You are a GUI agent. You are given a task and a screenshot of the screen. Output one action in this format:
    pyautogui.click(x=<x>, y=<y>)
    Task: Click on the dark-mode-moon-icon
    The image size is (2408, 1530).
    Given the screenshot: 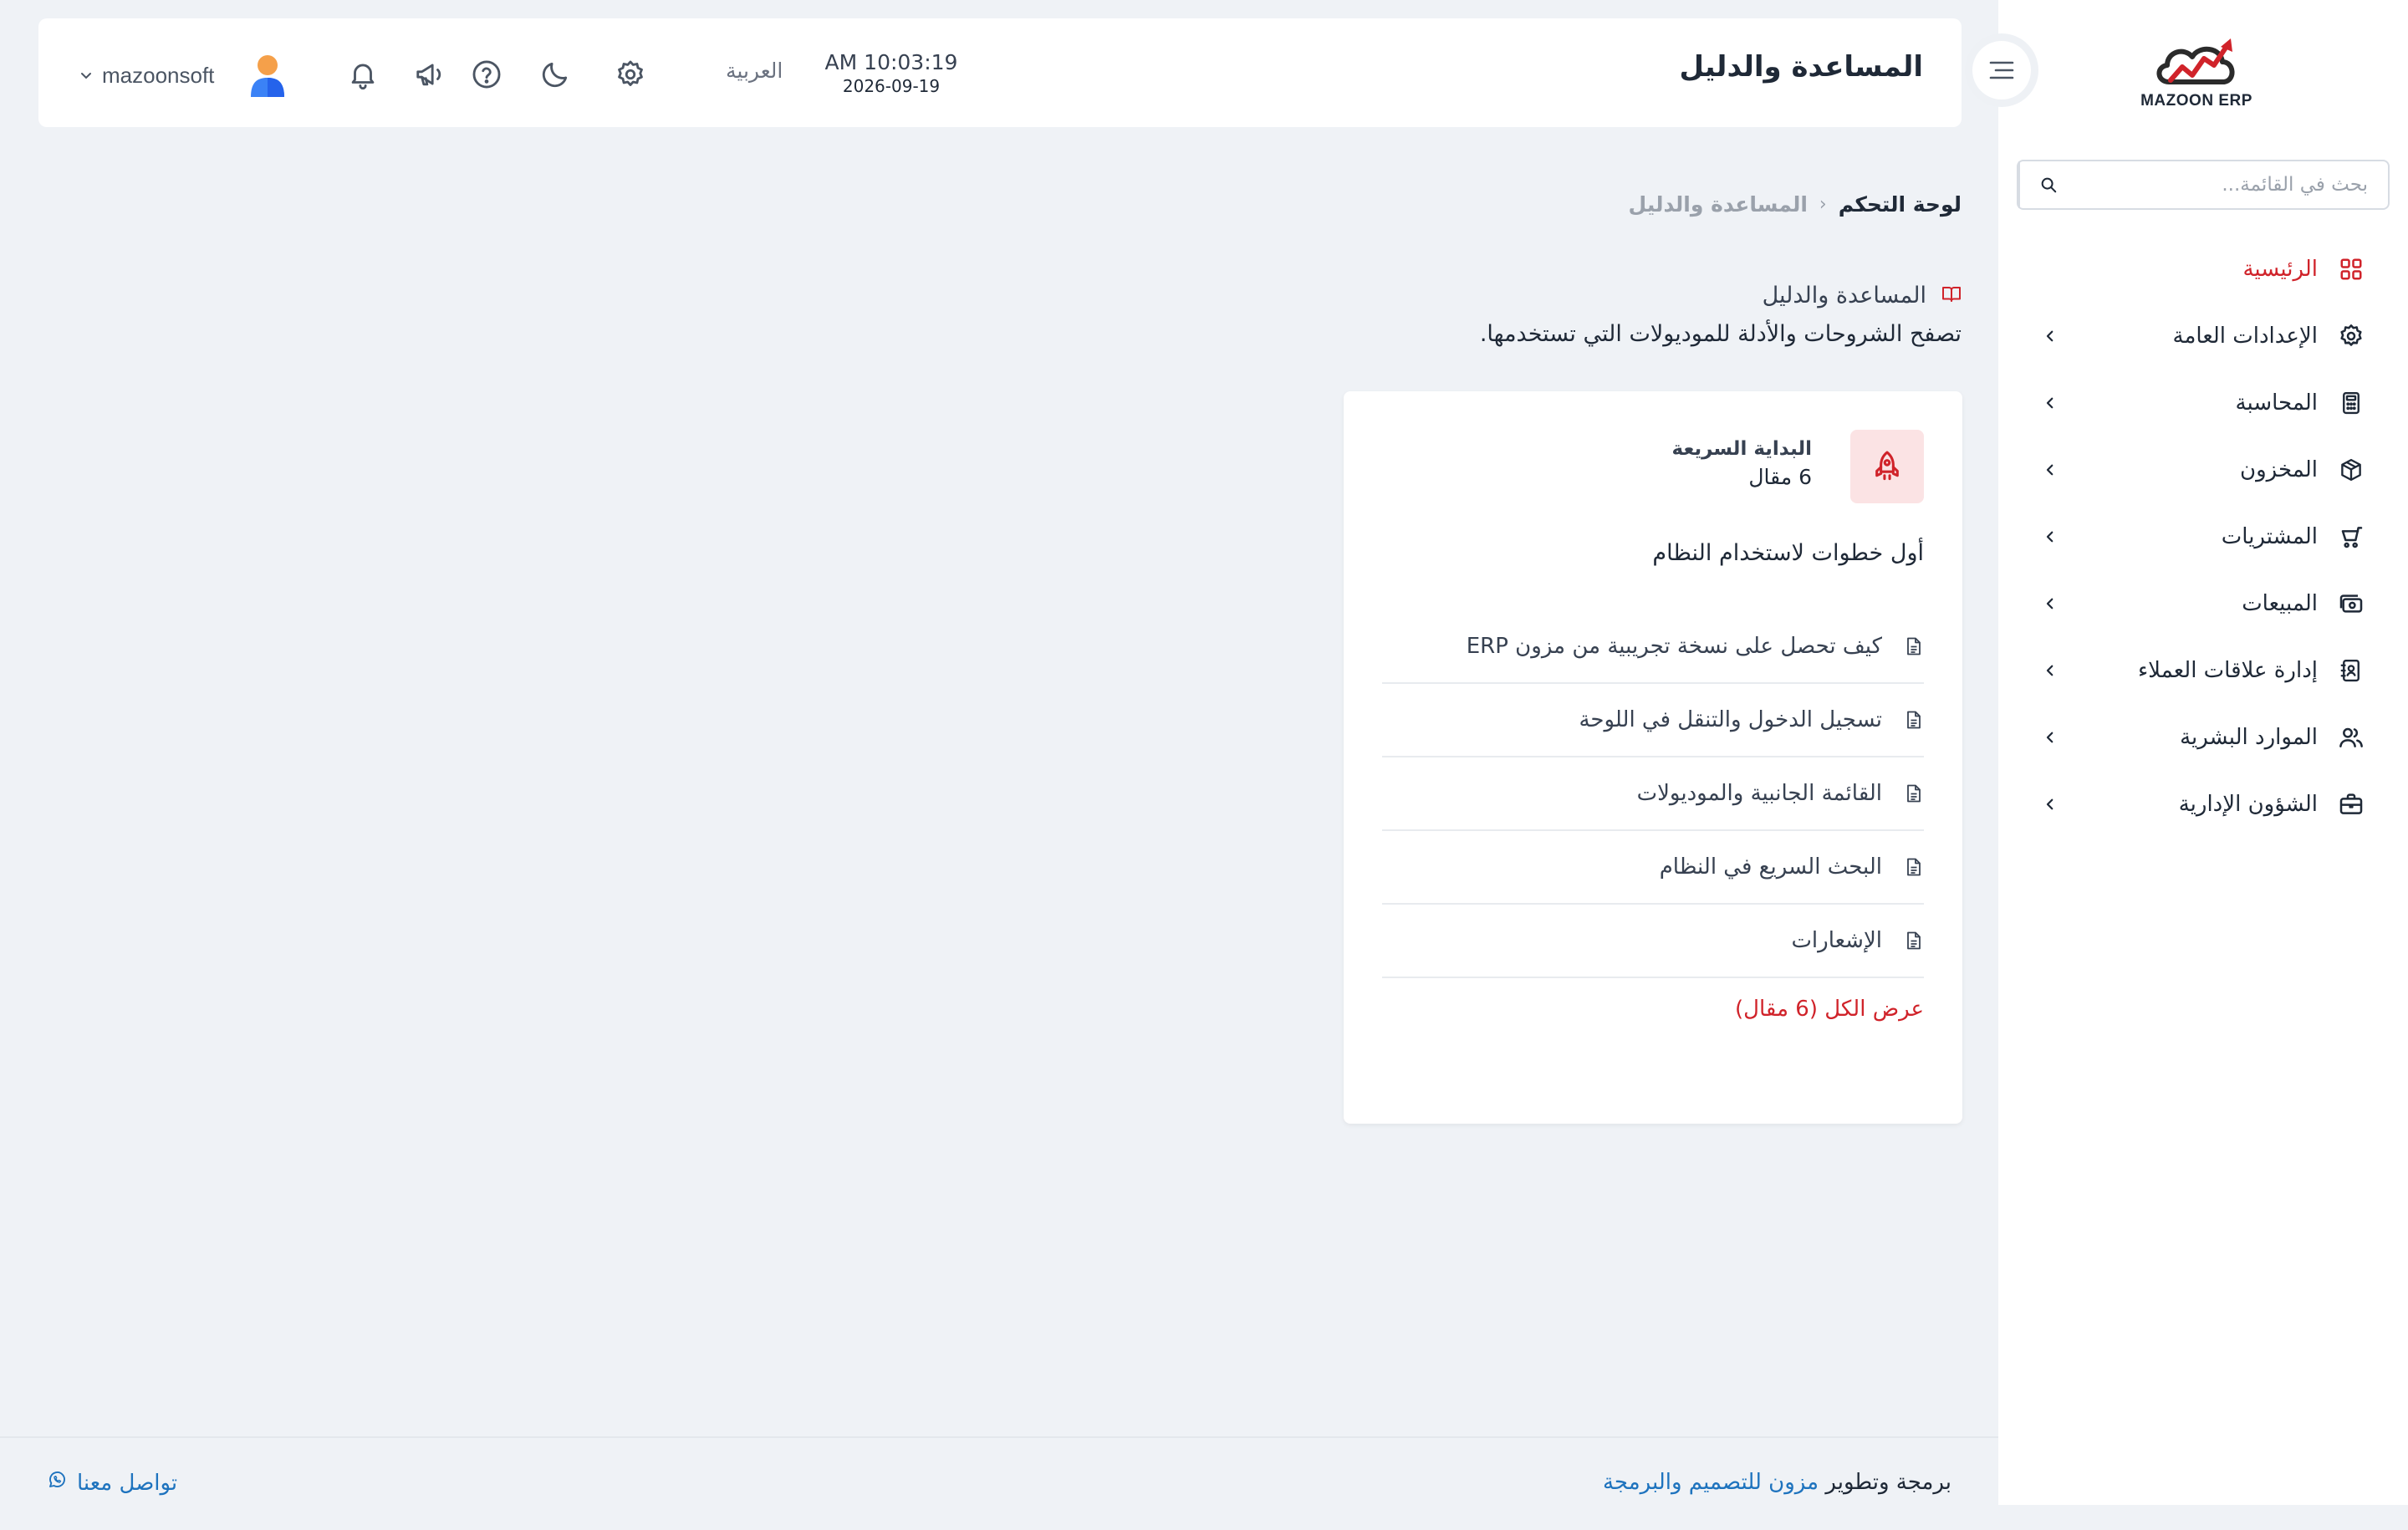 What is the action you would take?
    pyautogui.click(x=555, y=74)
    